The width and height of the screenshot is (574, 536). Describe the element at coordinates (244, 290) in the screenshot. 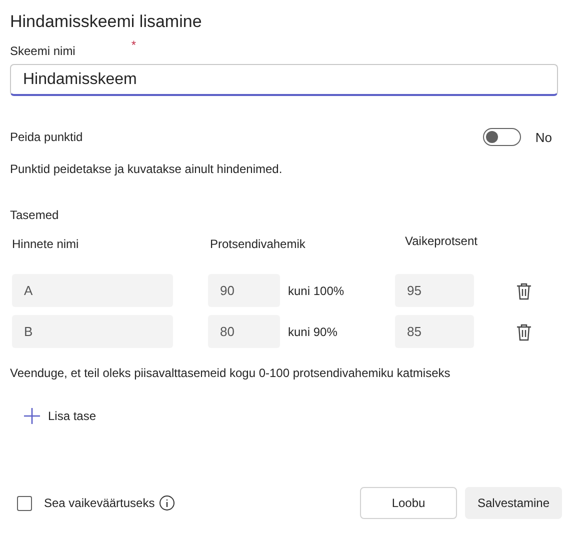

I see `range-from-field: 90` at that location.